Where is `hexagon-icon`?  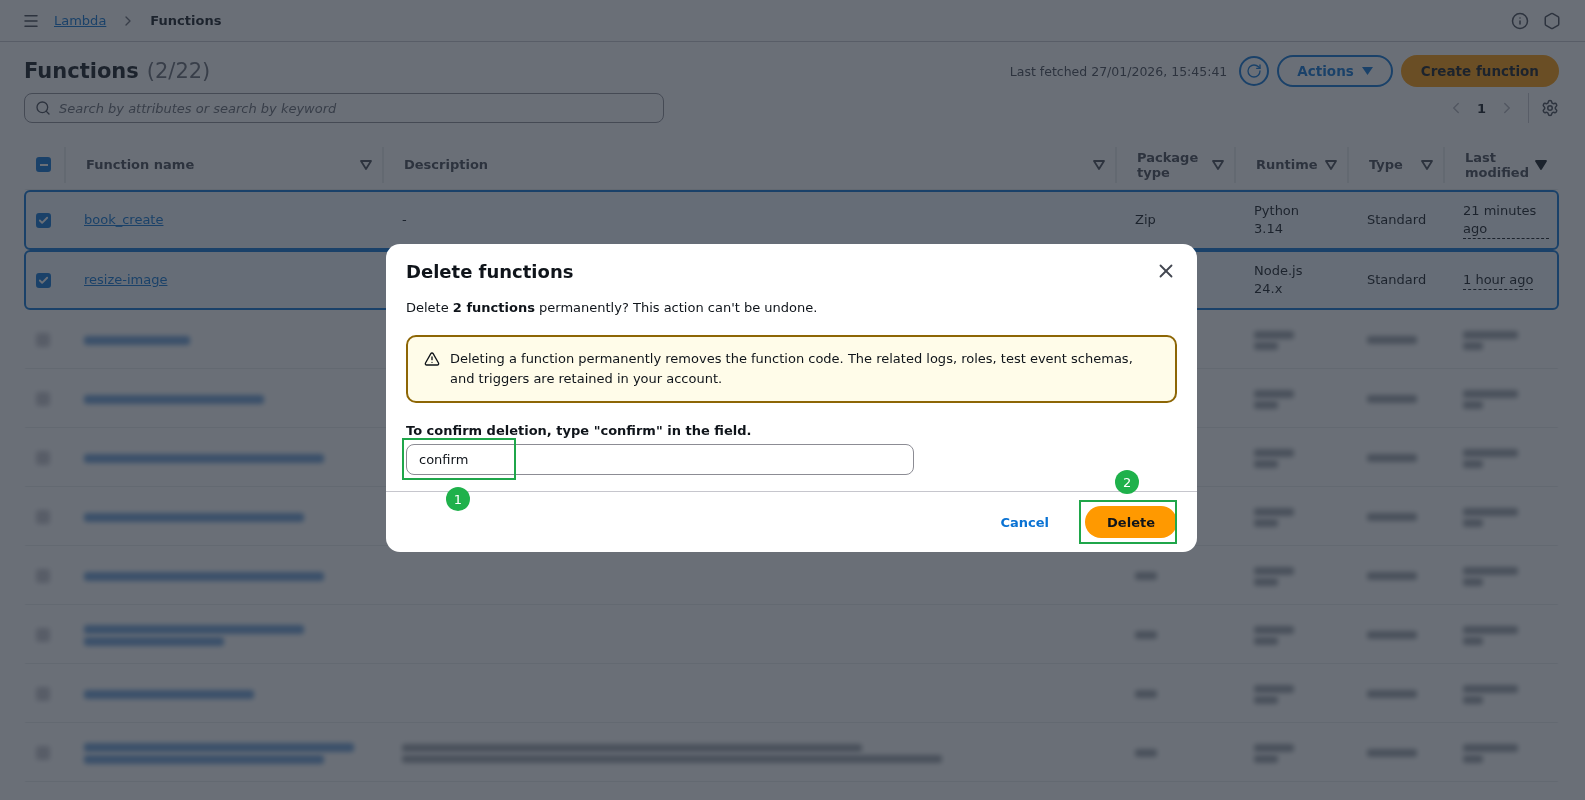
hexagon-icon is located at coordinates (1552, 20).